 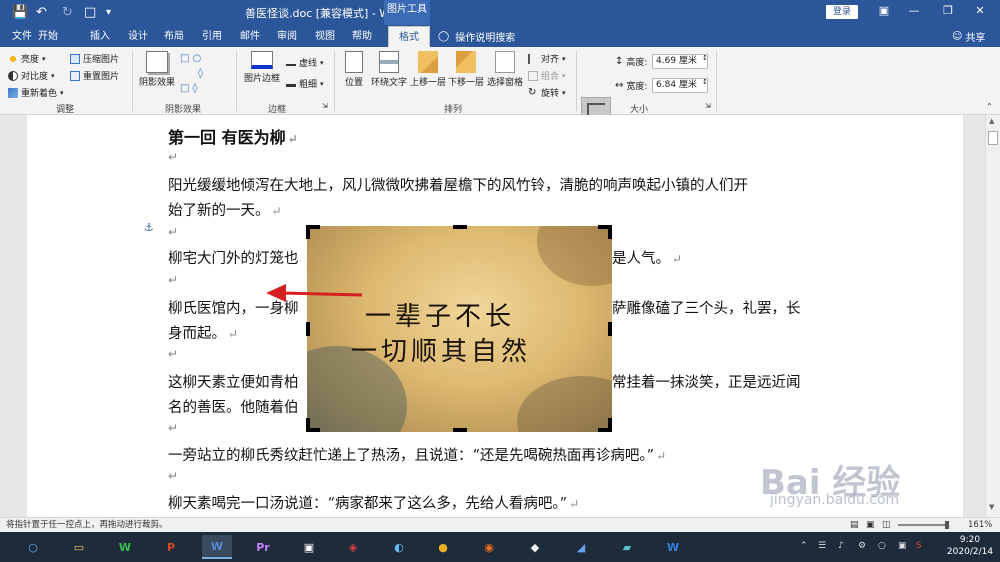 What do you see at coordinates (233, 307) in the screenshot?
I see `paragraph-3-left: 柳氏医馆内，一身柳` at bounding box center [233, 307].